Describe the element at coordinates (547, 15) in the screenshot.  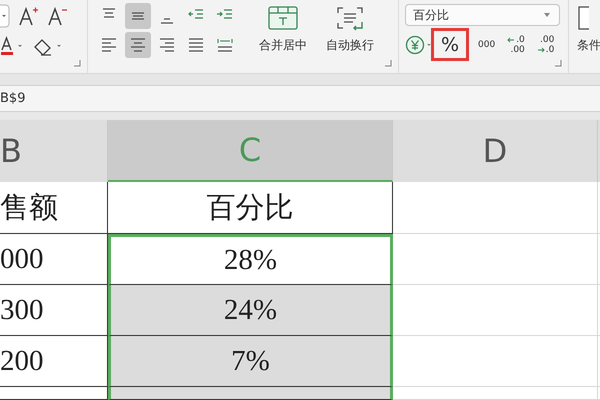
I see `dropdown-arrow-icon` at that location.